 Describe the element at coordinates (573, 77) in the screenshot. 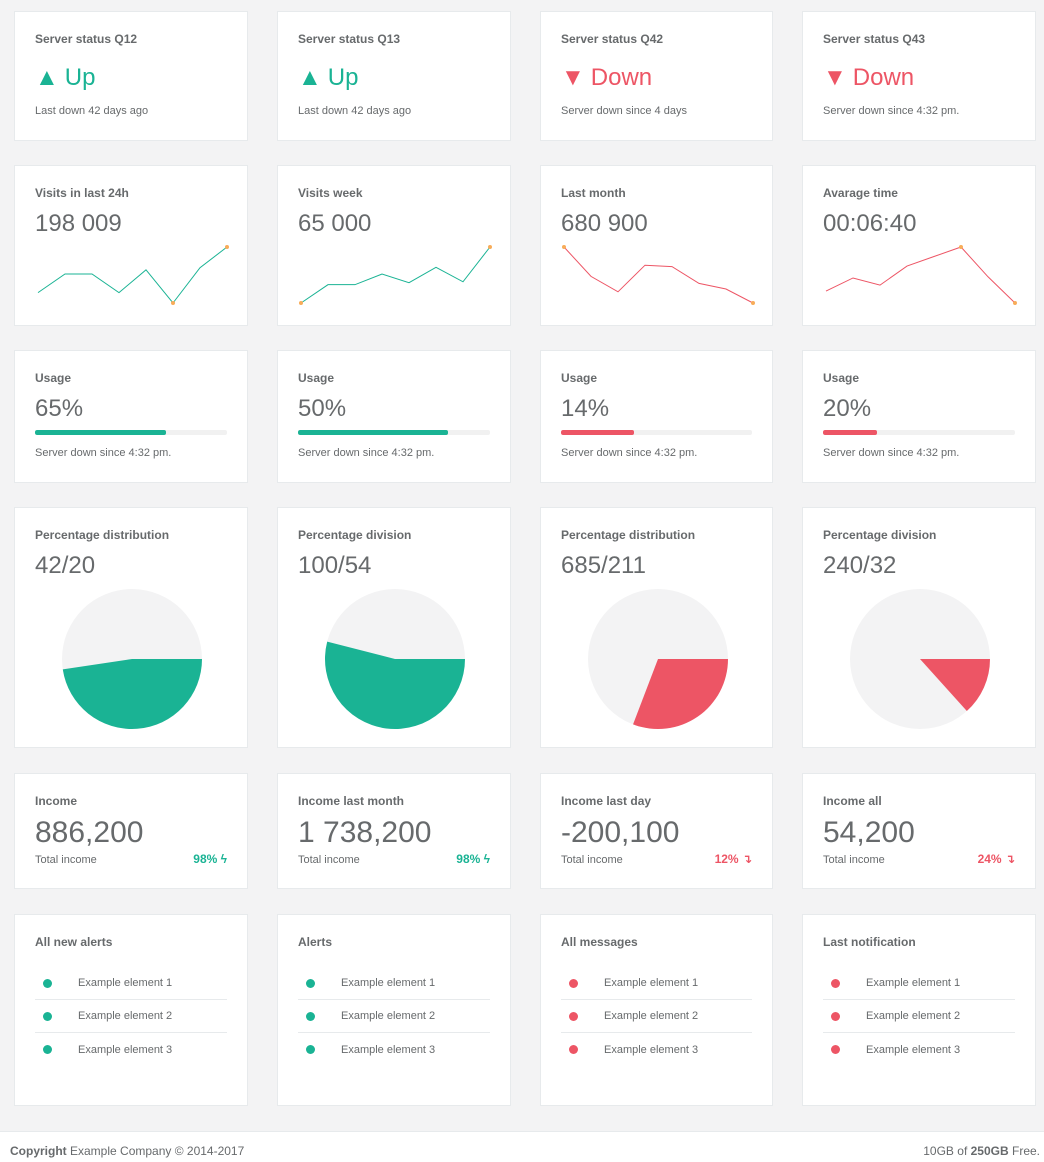

I see `triangle-down-icon: ▼` at that location.